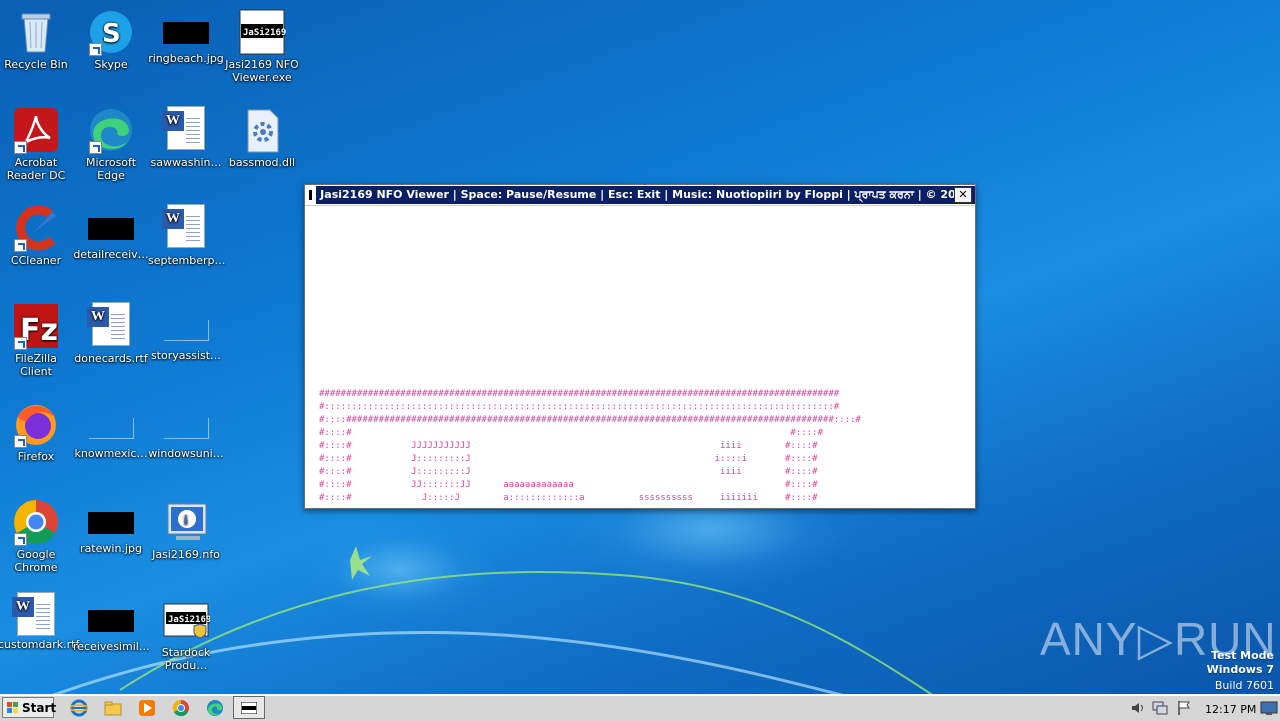 The height and width of the screenshot is (721, 1280). What do you see at coordinates (12, 707) in the screenshot?
I see `windows-logo-icon` at bounding box center [12, 707].